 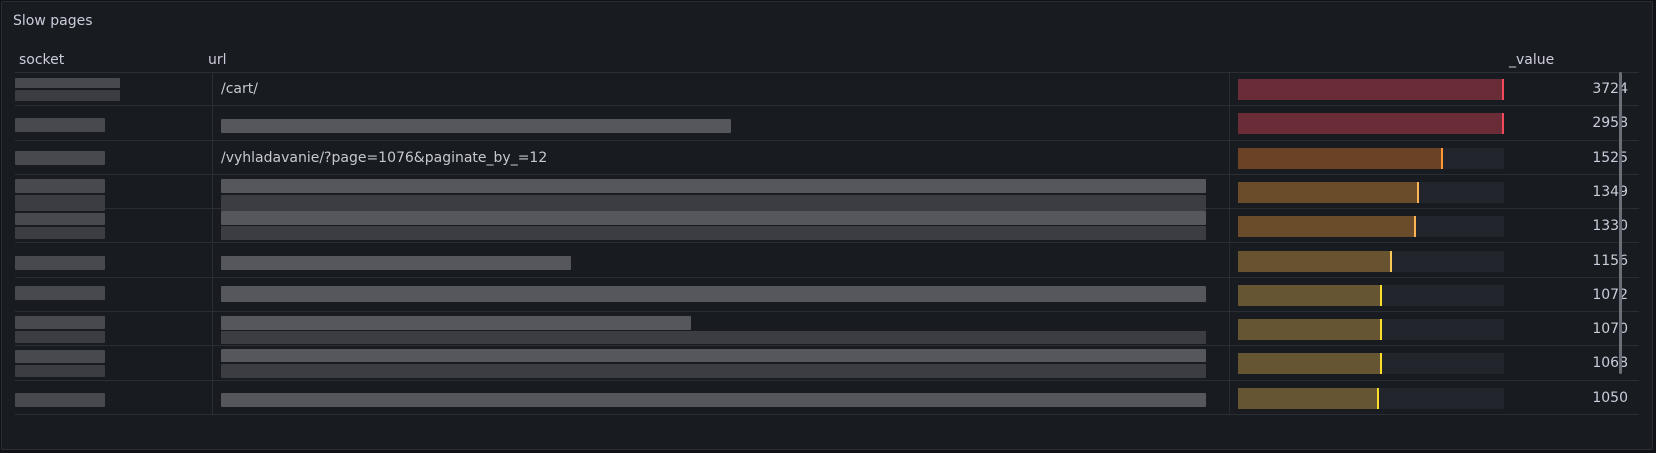 What do you see at coordinates (53, 21) in the screenshot?
I see `panel-title: Slow pages` at bounding box center [53, 21].